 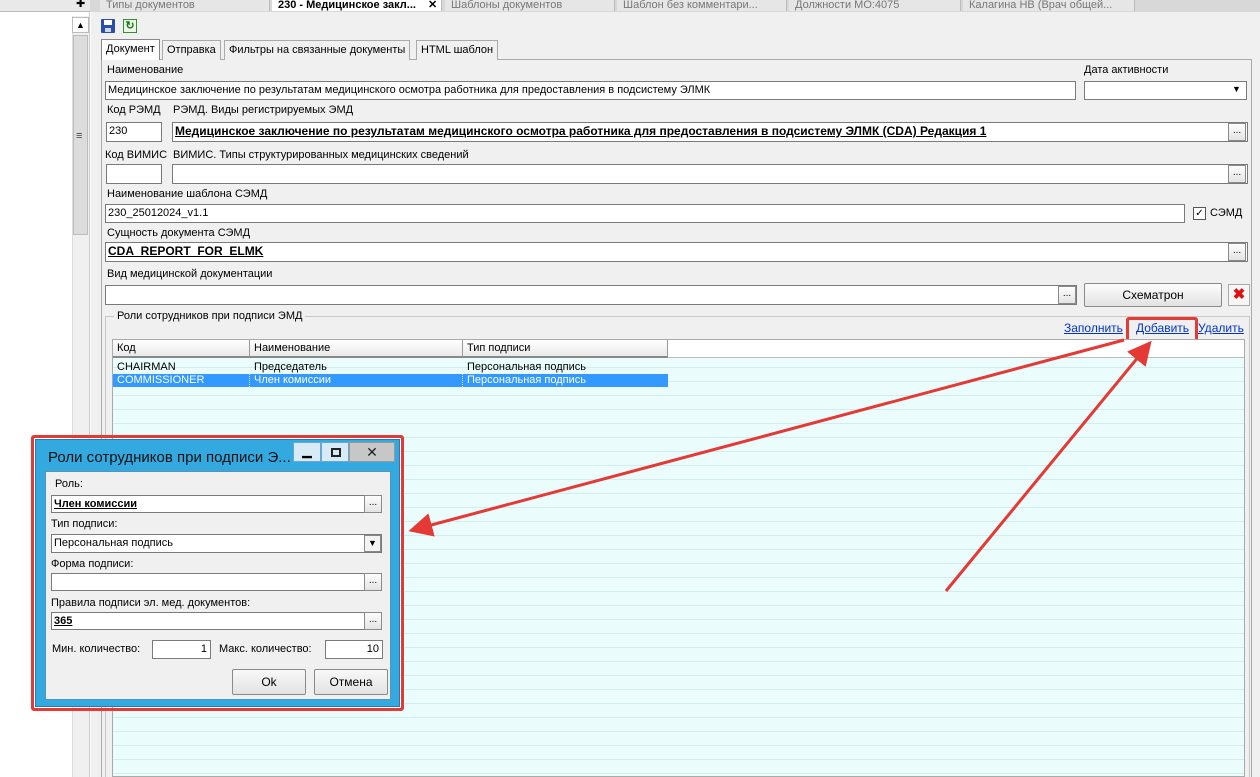 I want to click on sign-type-label: Тип подписи:, so click(x=84, y=524).